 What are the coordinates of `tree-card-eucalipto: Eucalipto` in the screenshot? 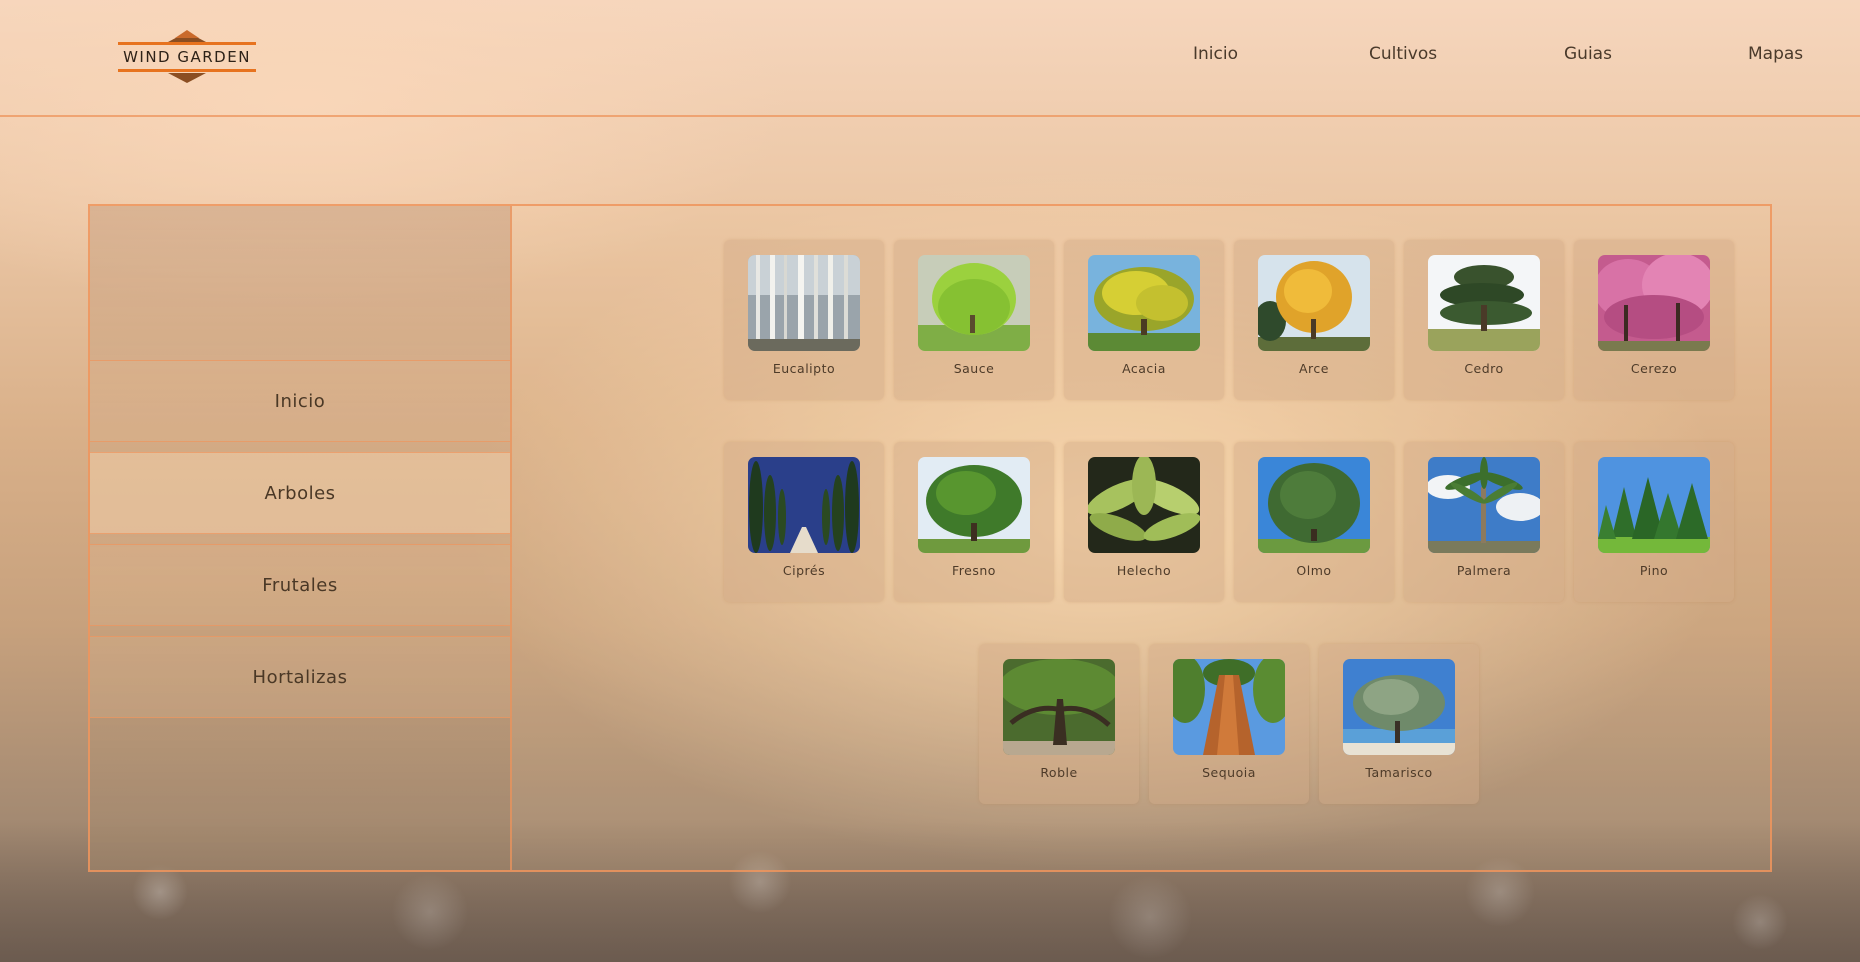 It's located at (804, 320).